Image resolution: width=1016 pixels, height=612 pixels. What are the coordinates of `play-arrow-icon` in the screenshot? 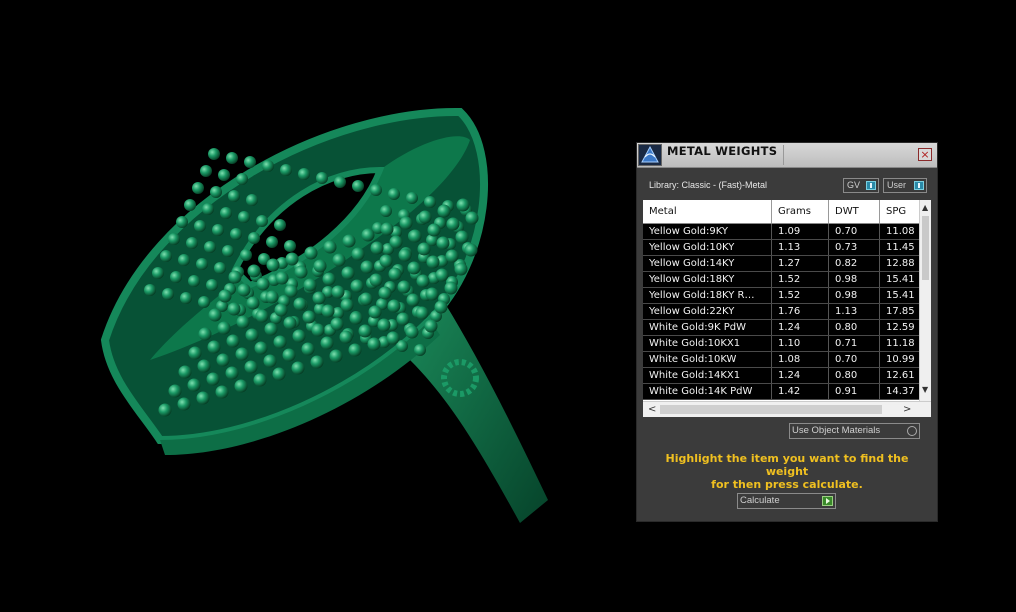 It's located at (827, 501).